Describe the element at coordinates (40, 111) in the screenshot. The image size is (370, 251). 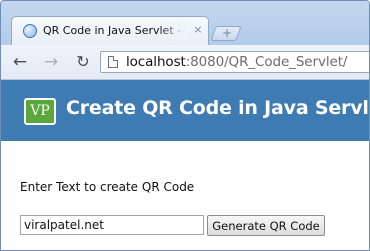
I see `site-logo: VP` at that location.